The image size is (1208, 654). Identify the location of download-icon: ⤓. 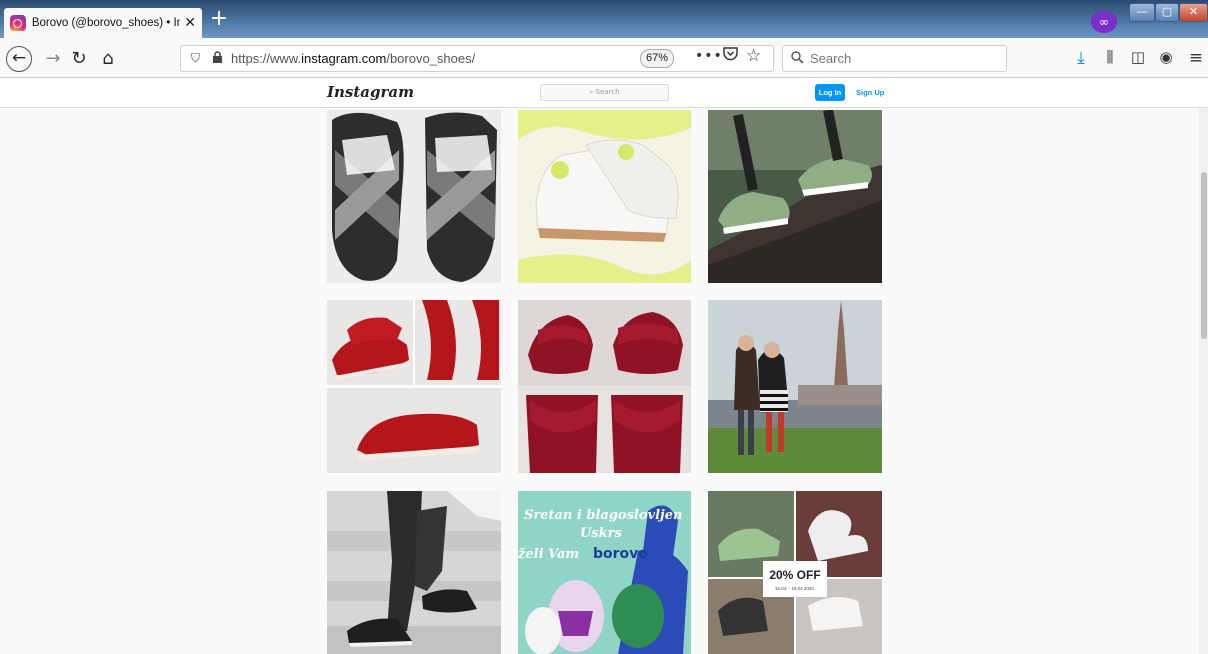
(1081, 58).